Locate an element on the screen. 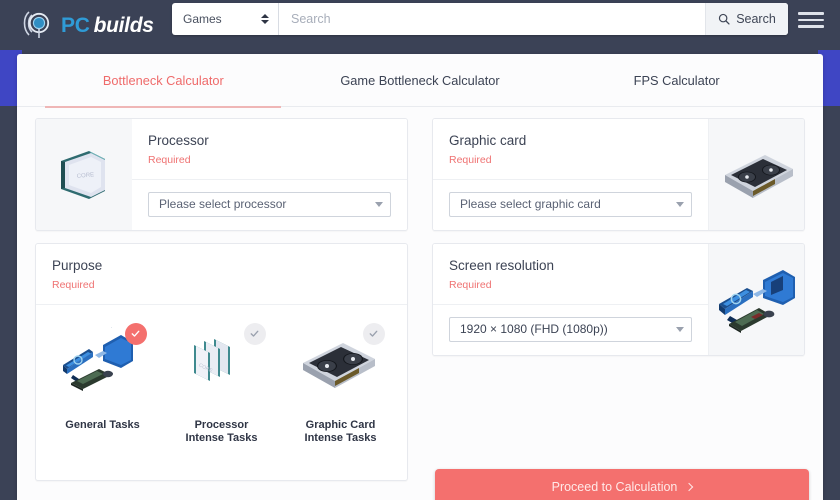 The image size is (840, 500). purpose-option-graphic-card-intense-tasks: Graphic Card Intense Tasks is located at coordinates (341, 383).